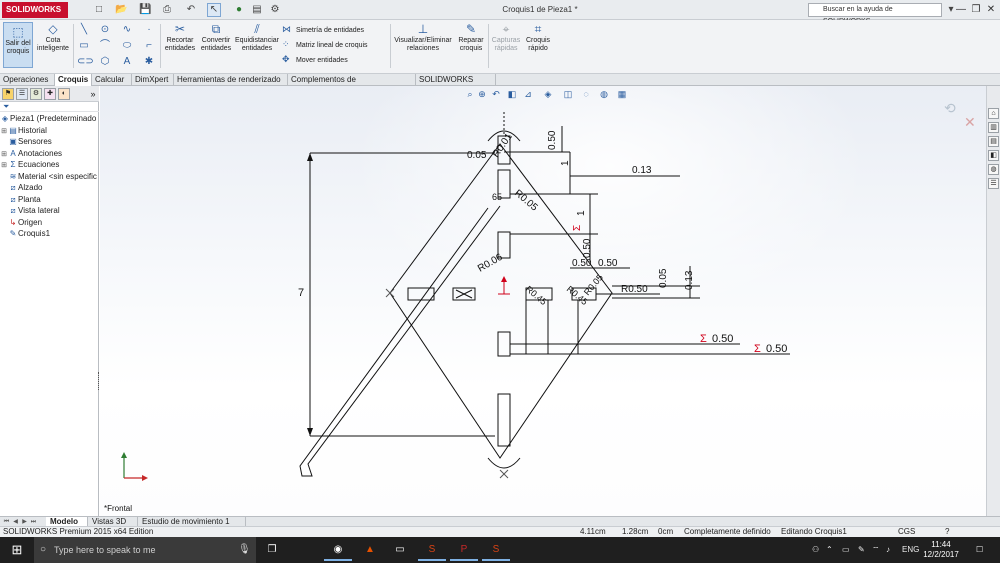 Image resolution: width=1000 pixels, height=563 pixels. I want to click on folder-icon: ▭, so click(400, 550).